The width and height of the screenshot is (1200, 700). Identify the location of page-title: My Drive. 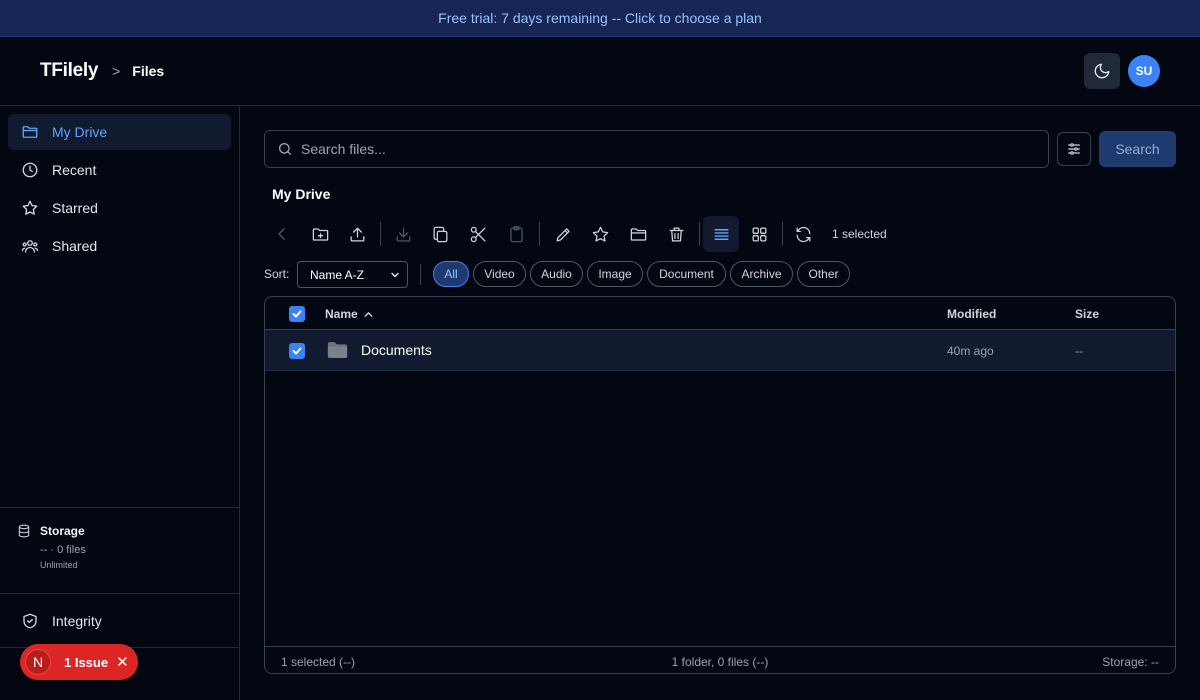
(301, 194).